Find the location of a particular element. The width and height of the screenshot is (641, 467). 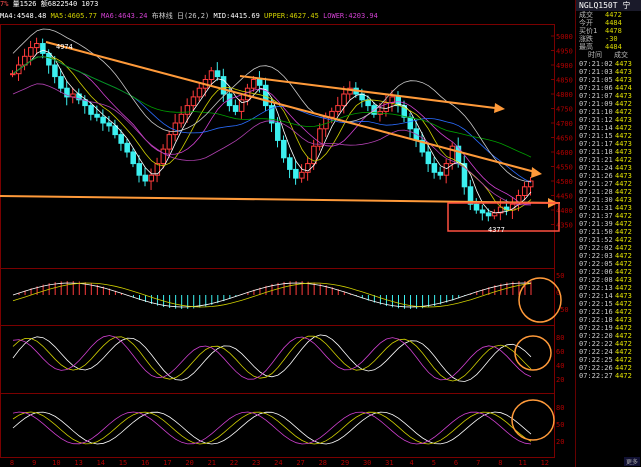

tick-time: 07:22:15 is located at coordinates (596, 304).